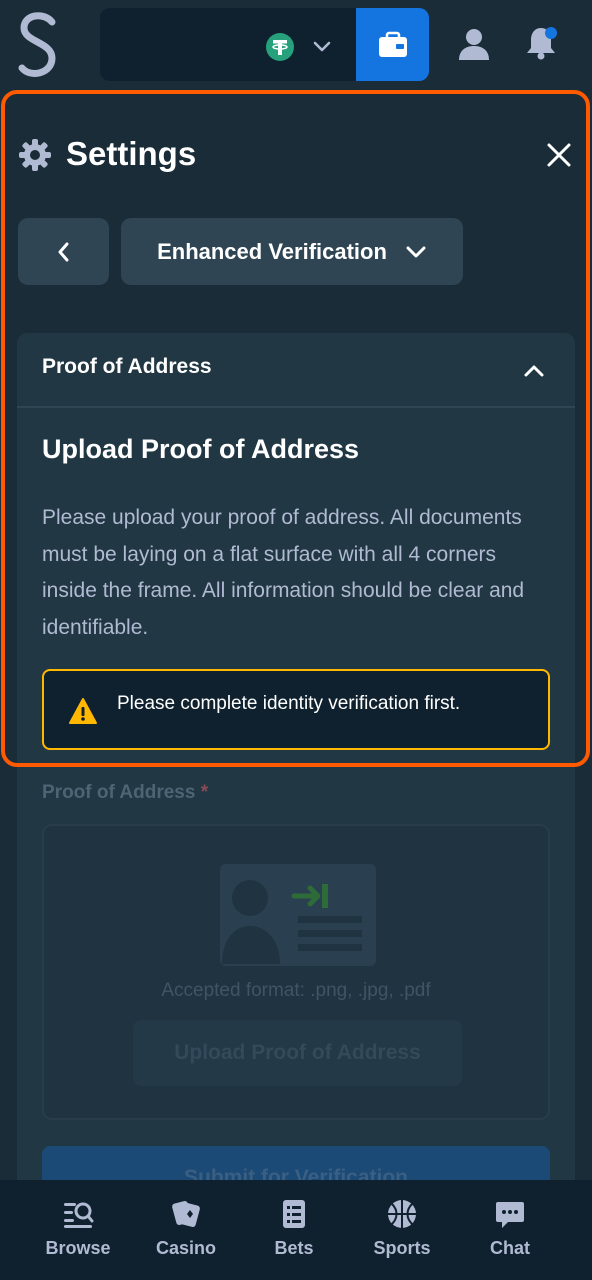 This screenshot has height=1280, width=592. What do you see at coordinates (35, 155) in the screenshot?
I see `gear-icon` at bounding box center [35, 155].